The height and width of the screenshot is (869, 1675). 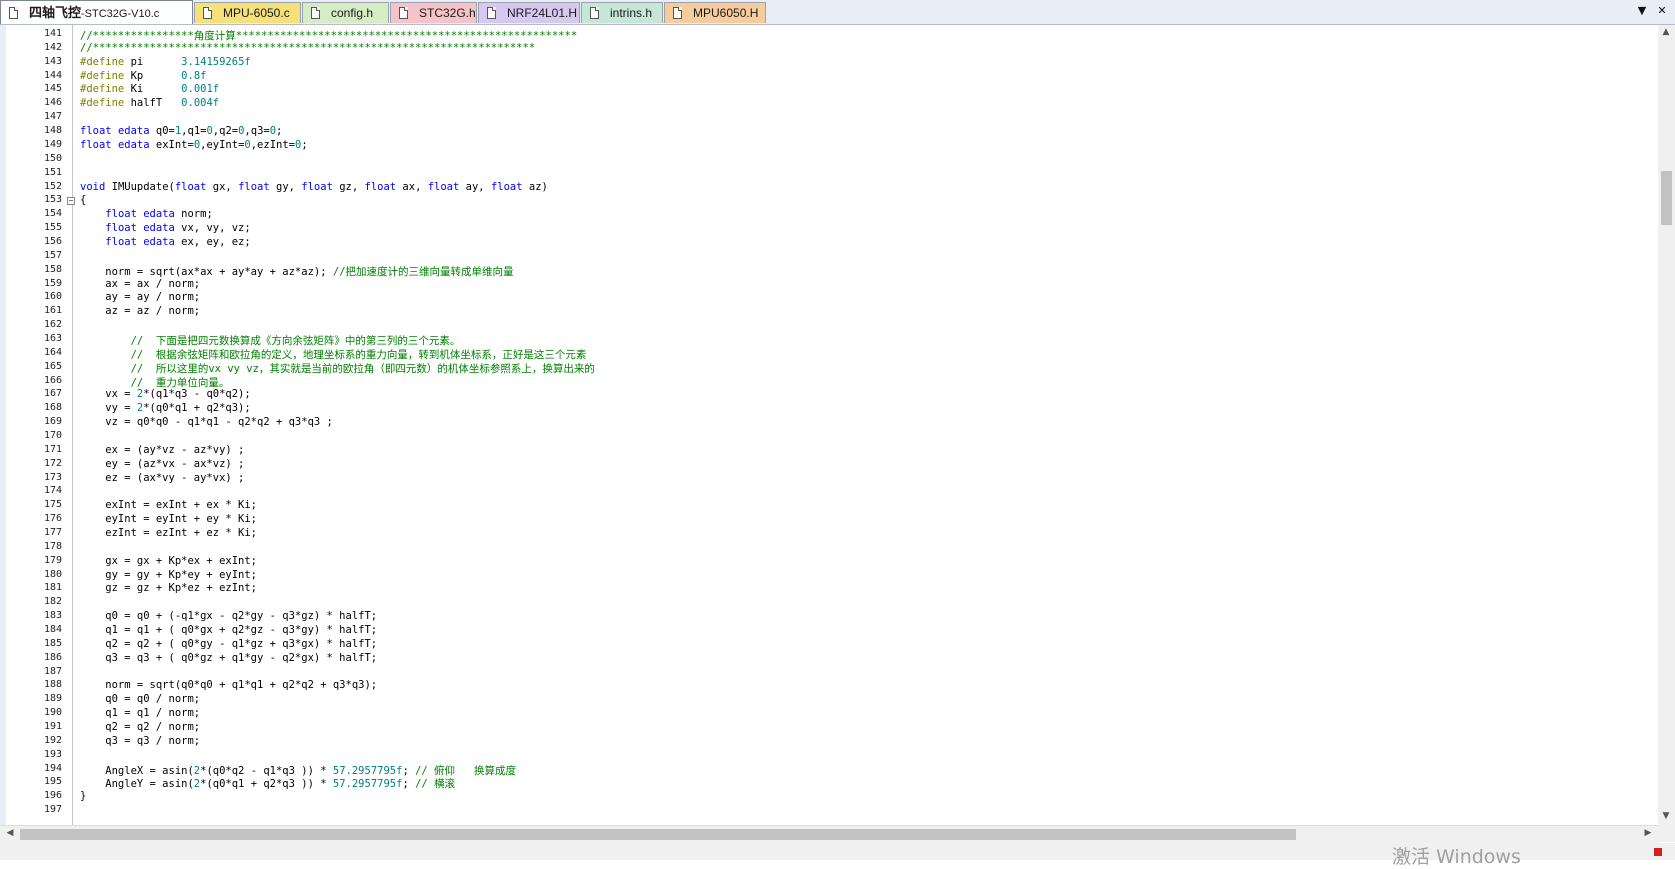 What do you see at coordinates (433, 12) in the screenshot?
I see `tab-4: STC32G.h` at bounding box center [433, 12].